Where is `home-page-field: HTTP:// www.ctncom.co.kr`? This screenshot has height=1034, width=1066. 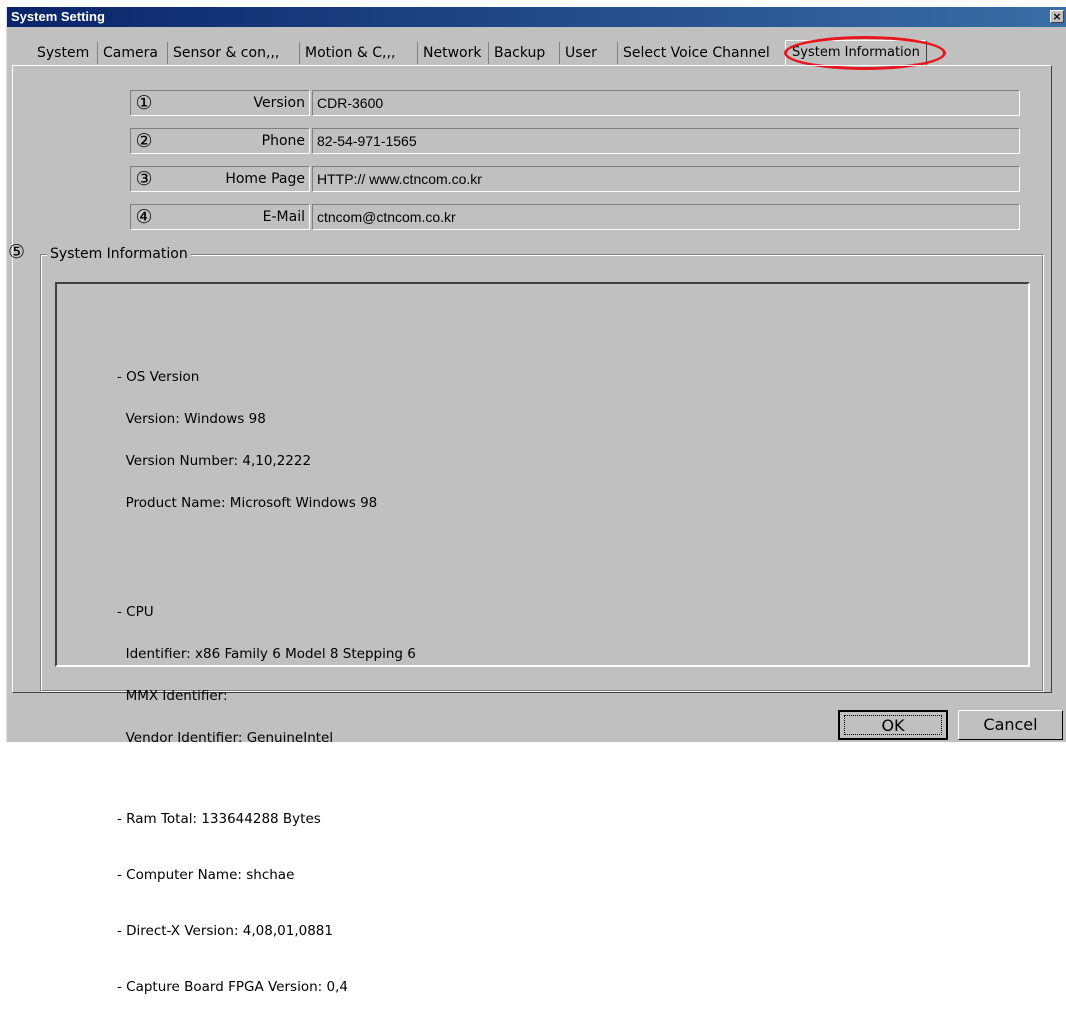
home-page-field: HTTP:// www.ctncom.co.kr is located at coordinates (666, 179).